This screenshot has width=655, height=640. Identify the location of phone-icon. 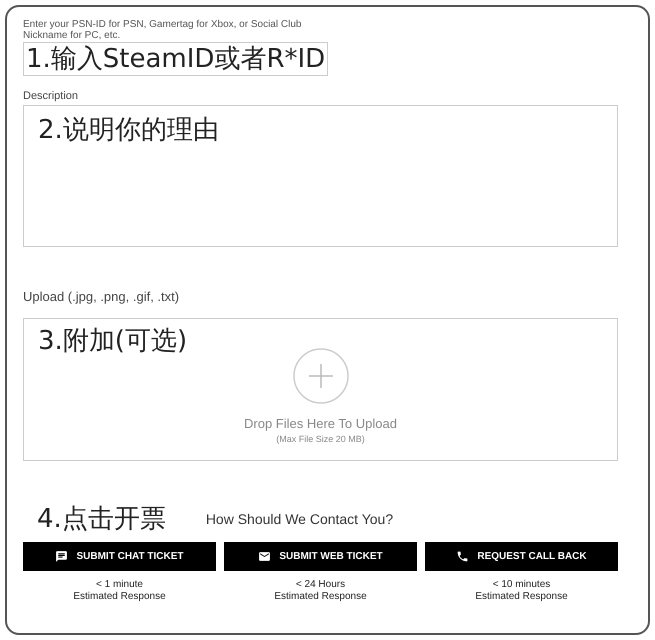
(463, 556).